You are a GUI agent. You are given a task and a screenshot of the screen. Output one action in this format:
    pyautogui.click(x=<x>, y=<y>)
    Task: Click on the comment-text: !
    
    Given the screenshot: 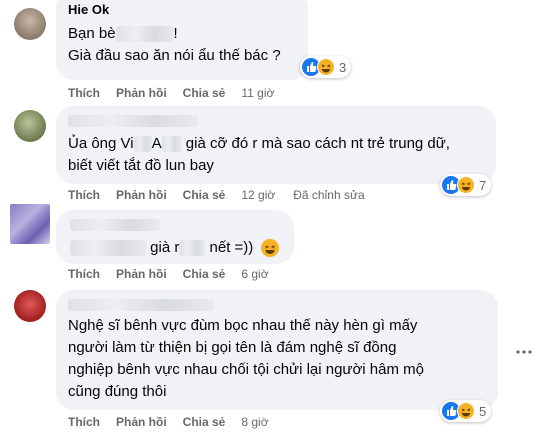 What is the action you would take?
    pyautogui.click(x=175, y=33)
    